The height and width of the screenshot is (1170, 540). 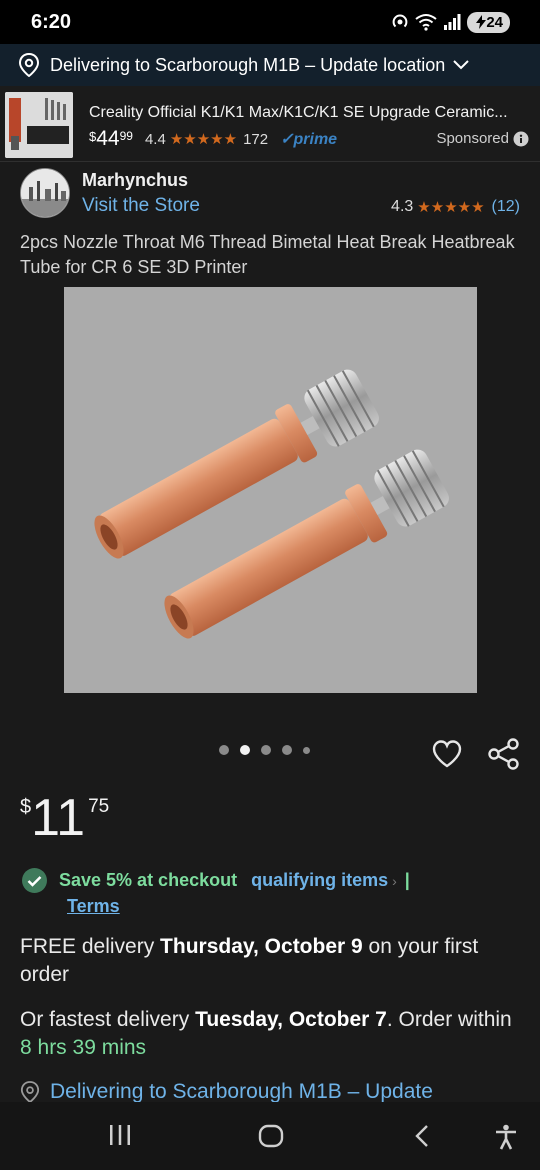 I want to click on share-icon, so click(x=503, y=754).